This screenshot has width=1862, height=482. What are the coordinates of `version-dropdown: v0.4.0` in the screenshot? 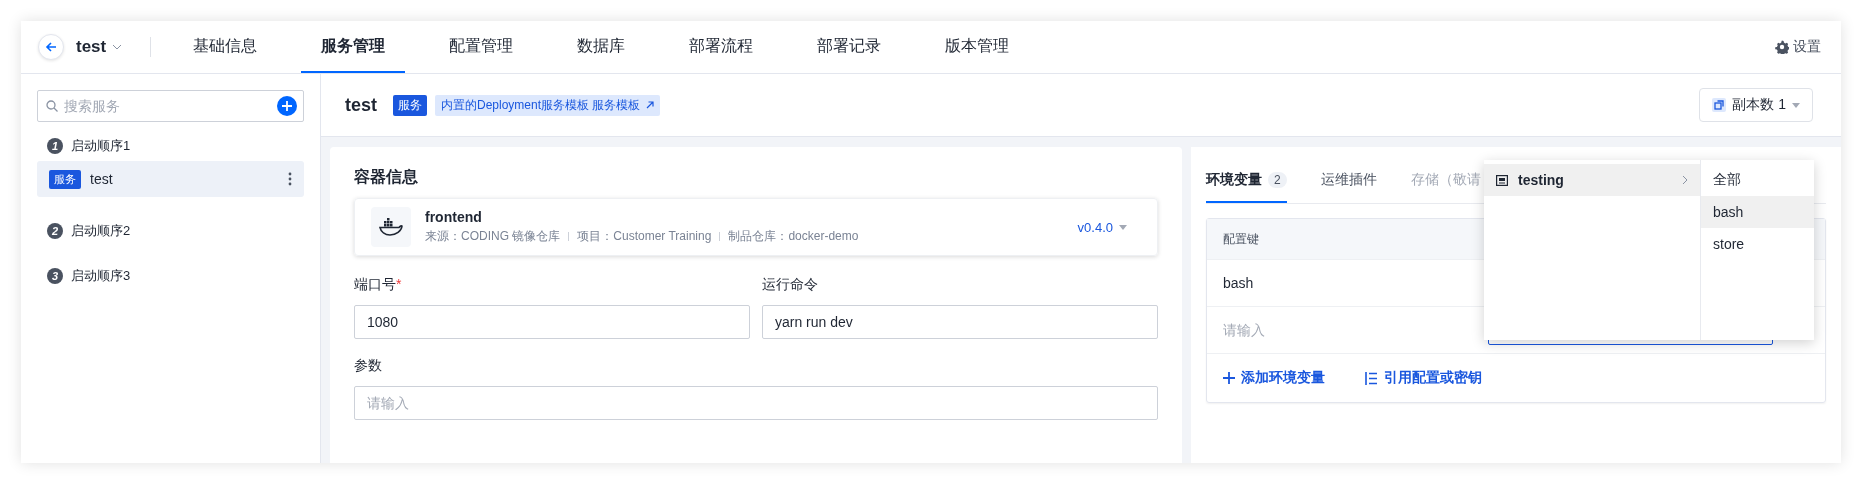 It's located at (1102, 227).